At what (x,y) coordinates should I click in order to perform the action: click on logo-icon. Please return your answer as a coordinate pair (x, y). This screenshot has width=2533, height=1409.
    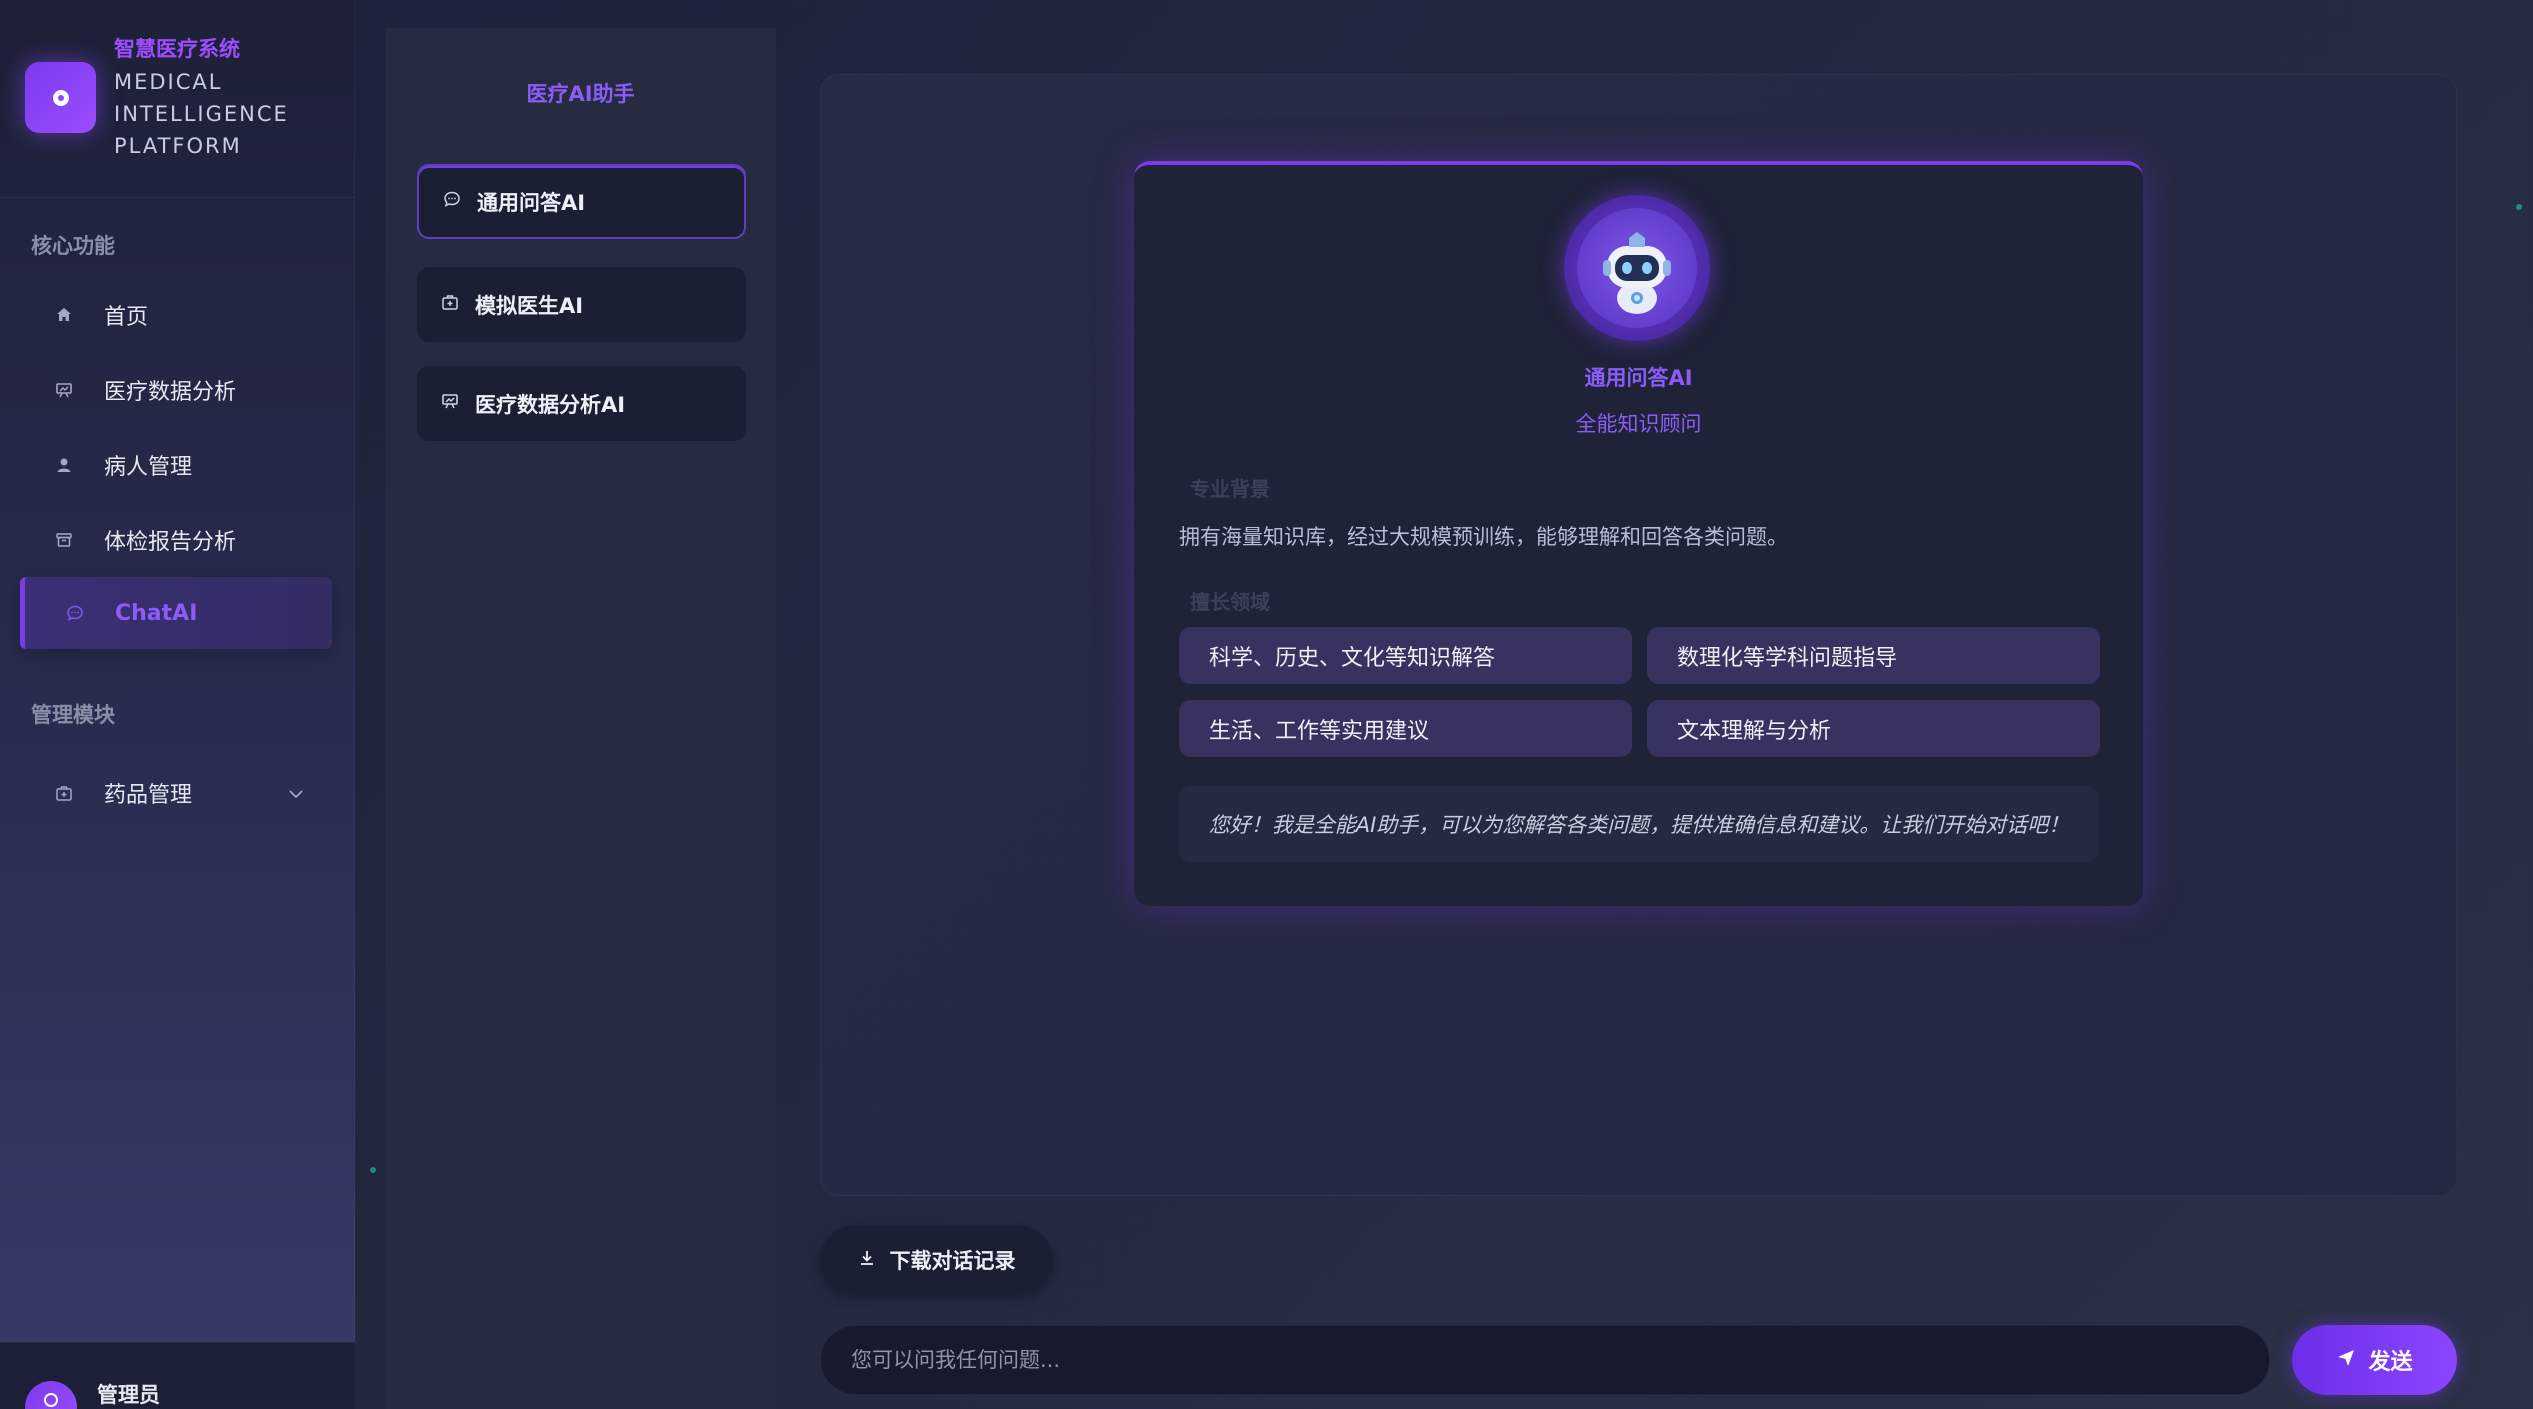
    Looking at the image, I should click on (60, 97).